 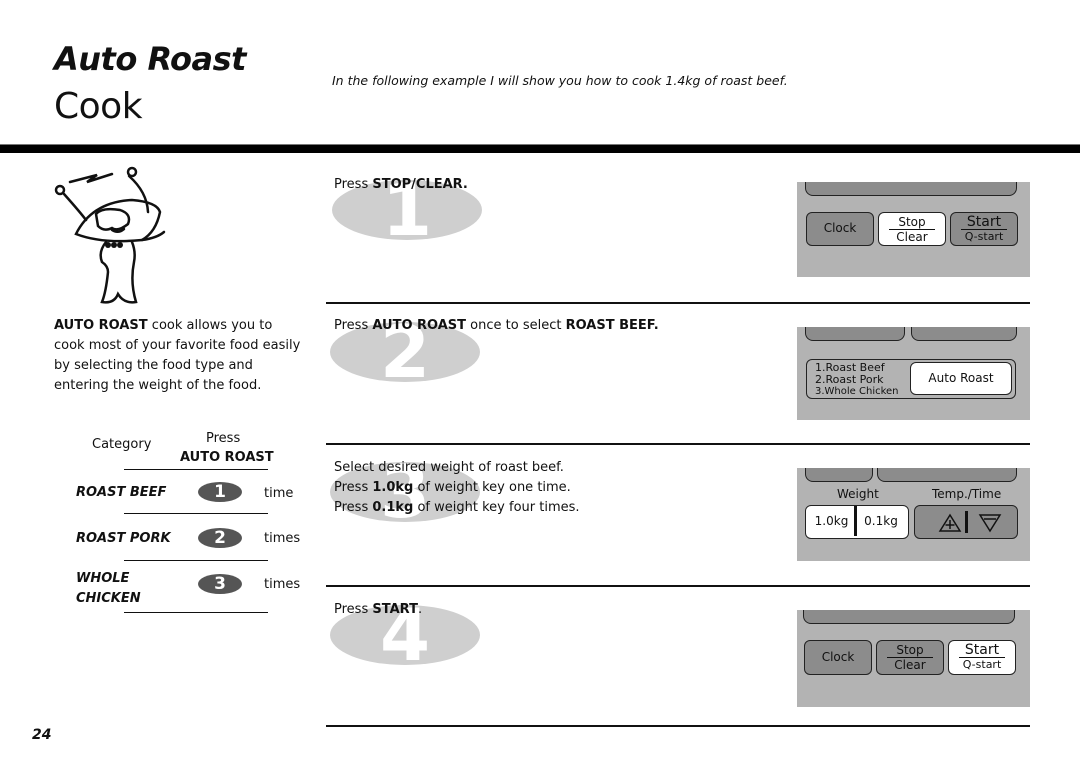 I want to click on table-header-press-key: AUTO ROAST, so click(x=227, y=457).